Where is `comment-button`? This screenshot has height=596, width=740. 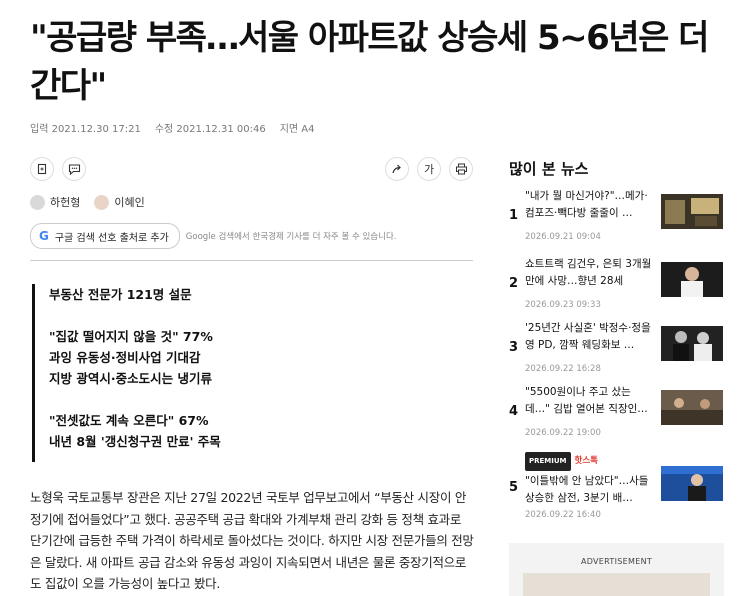 comment-button is located at coordinates (74, 169).